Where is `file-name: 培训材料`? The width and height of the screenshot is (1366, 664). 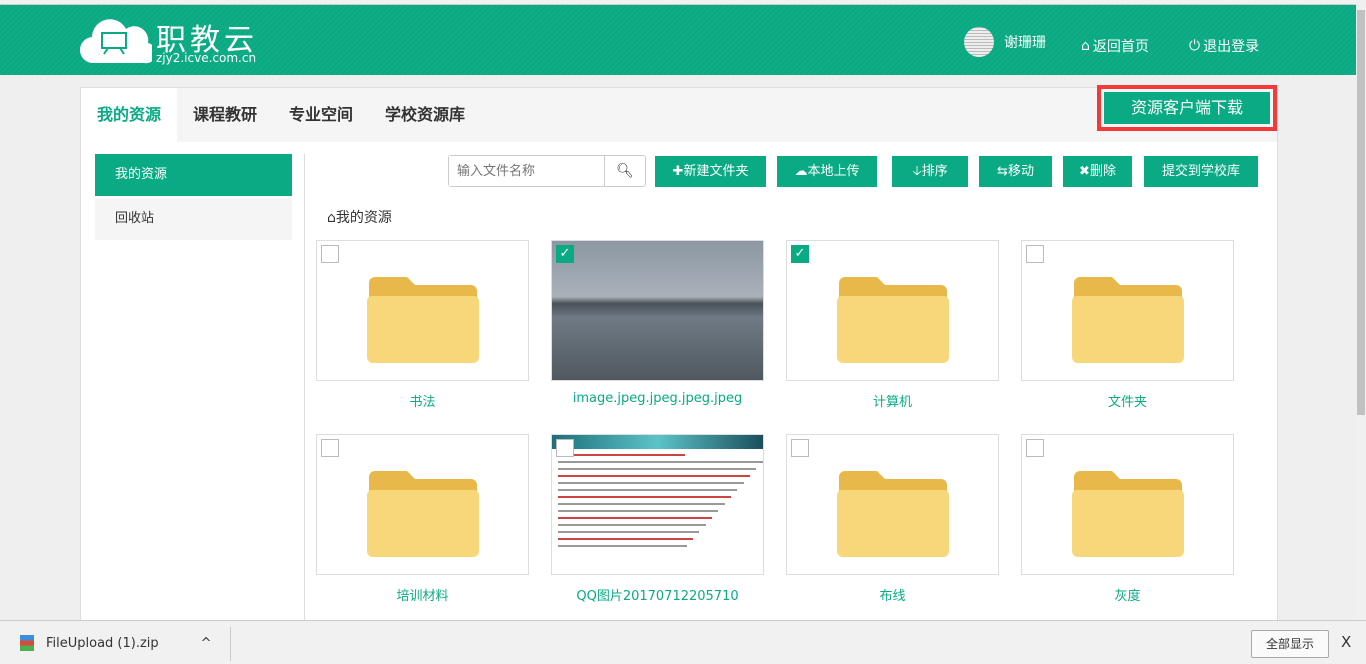 file-name: 培训材料 is located at coordinates (422, 594).